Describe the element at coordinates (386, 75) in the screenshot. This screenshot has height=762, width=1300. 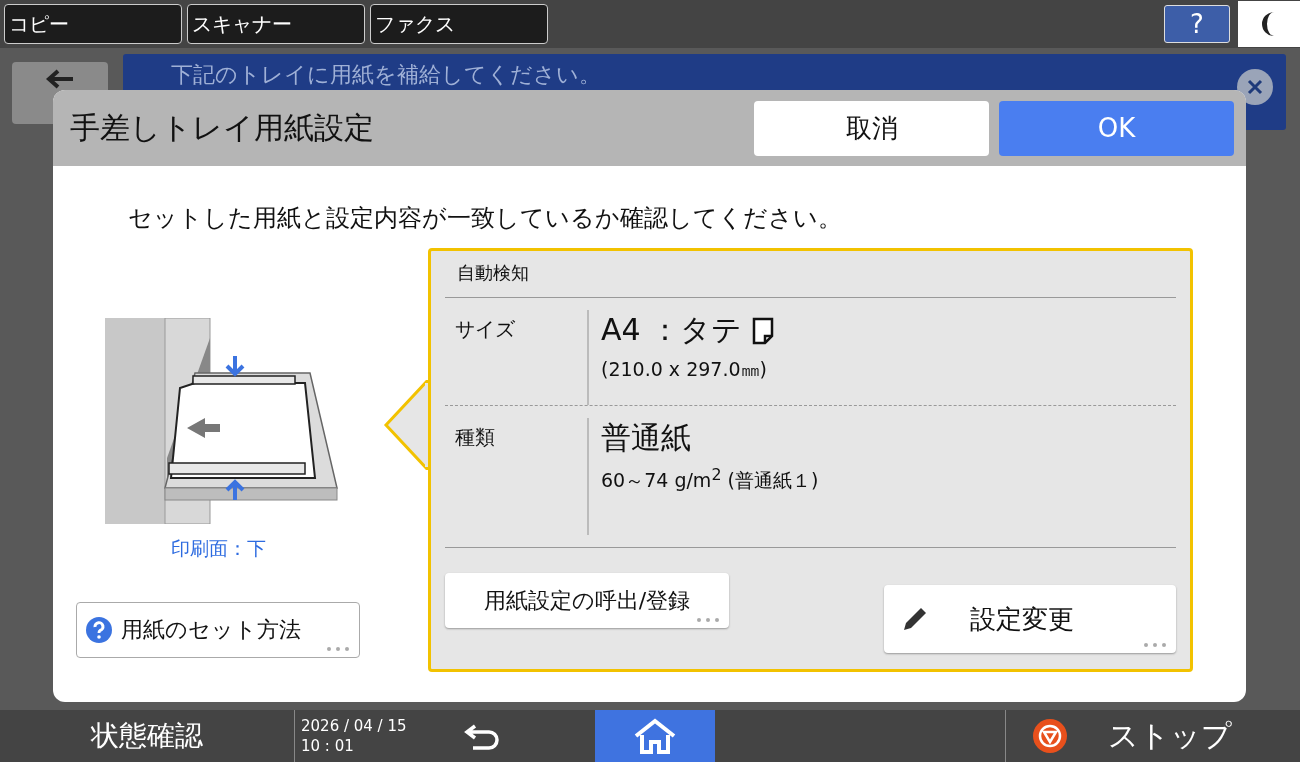
I see `notice-text: 下記のトレイに用紙を補給してください。` at that location.